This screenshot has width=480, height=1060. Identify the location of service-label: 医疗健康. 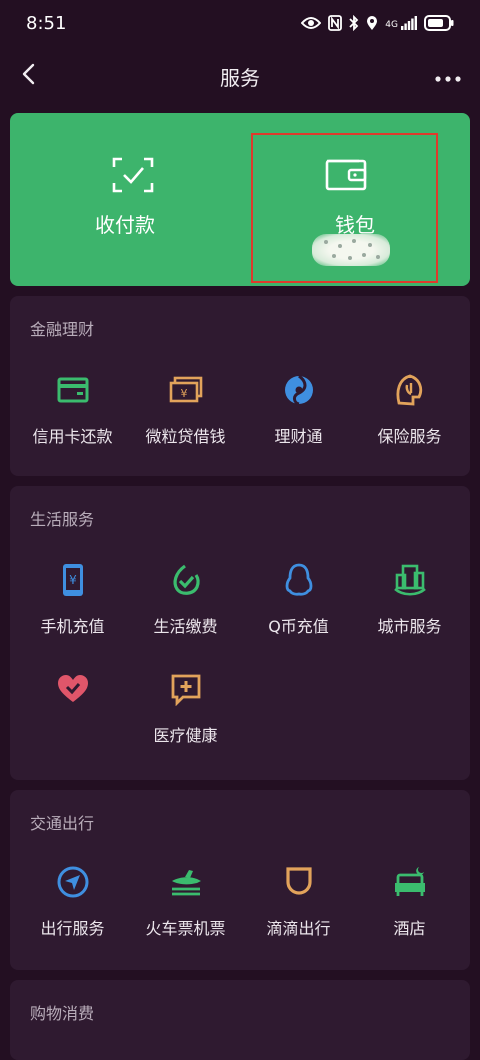
(185, 735).